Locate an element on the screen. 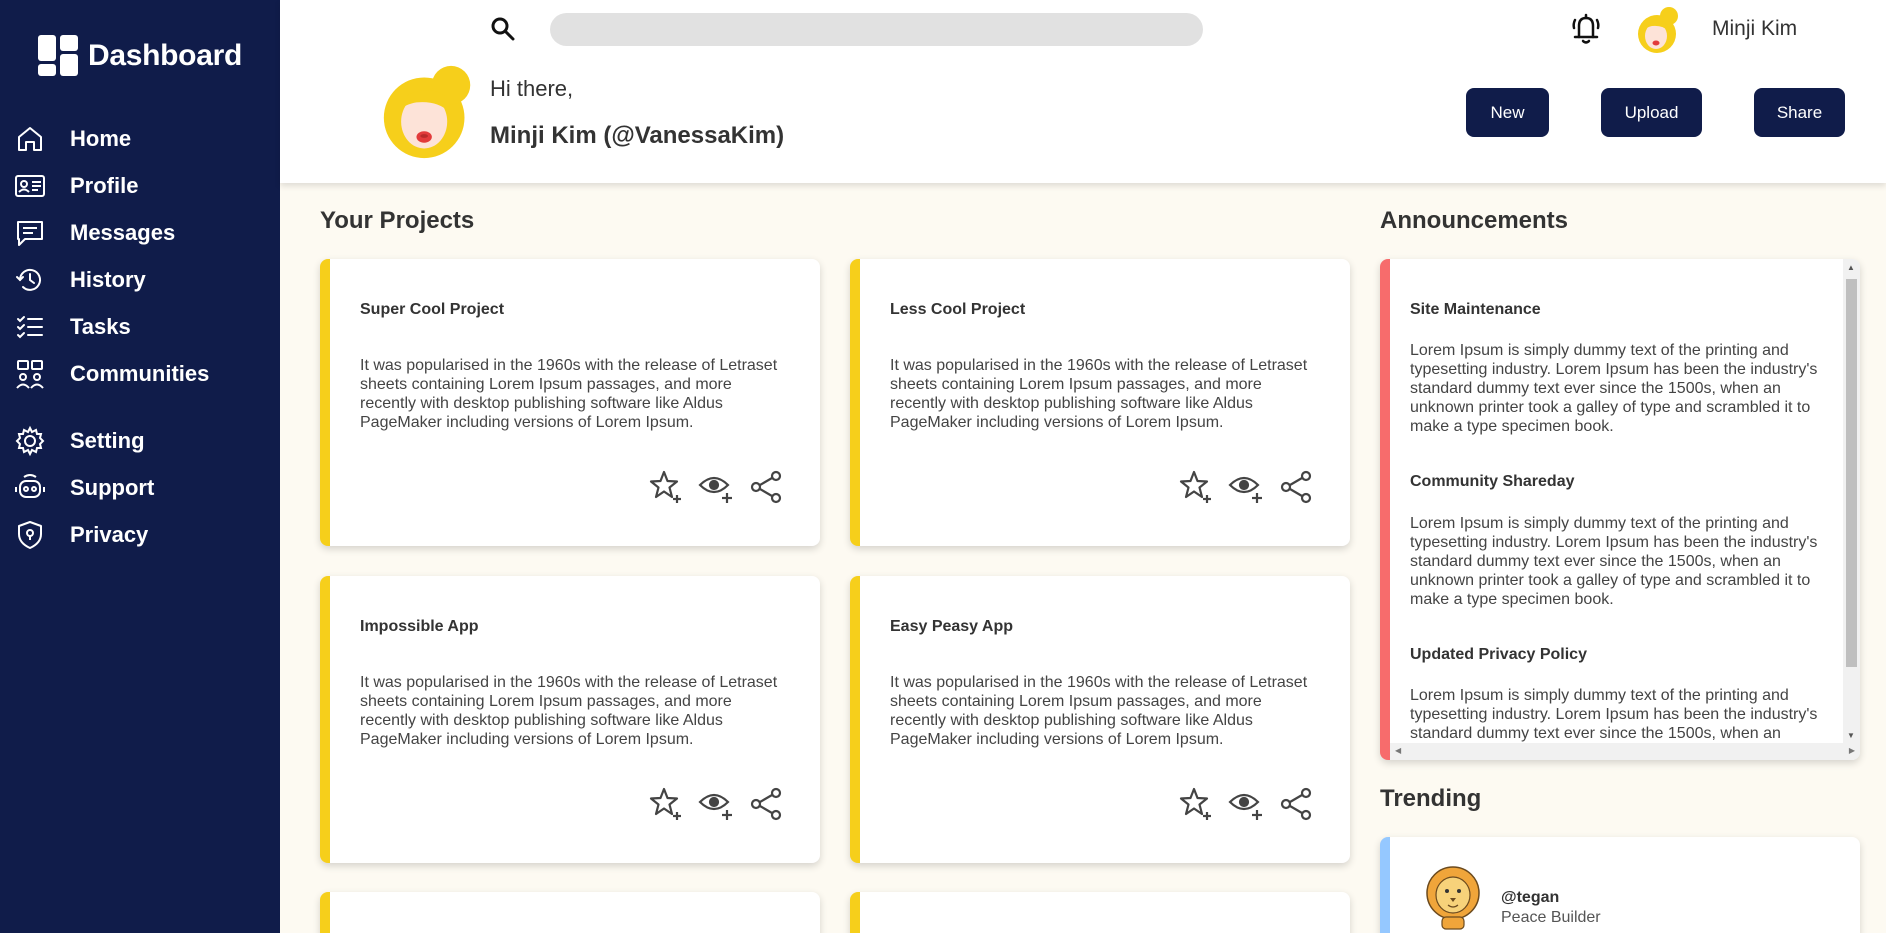 The width and height of the screenshot is (1886, 933). scroll-right-arrow-icon: ▶ is located at coordinates (1852, 750).